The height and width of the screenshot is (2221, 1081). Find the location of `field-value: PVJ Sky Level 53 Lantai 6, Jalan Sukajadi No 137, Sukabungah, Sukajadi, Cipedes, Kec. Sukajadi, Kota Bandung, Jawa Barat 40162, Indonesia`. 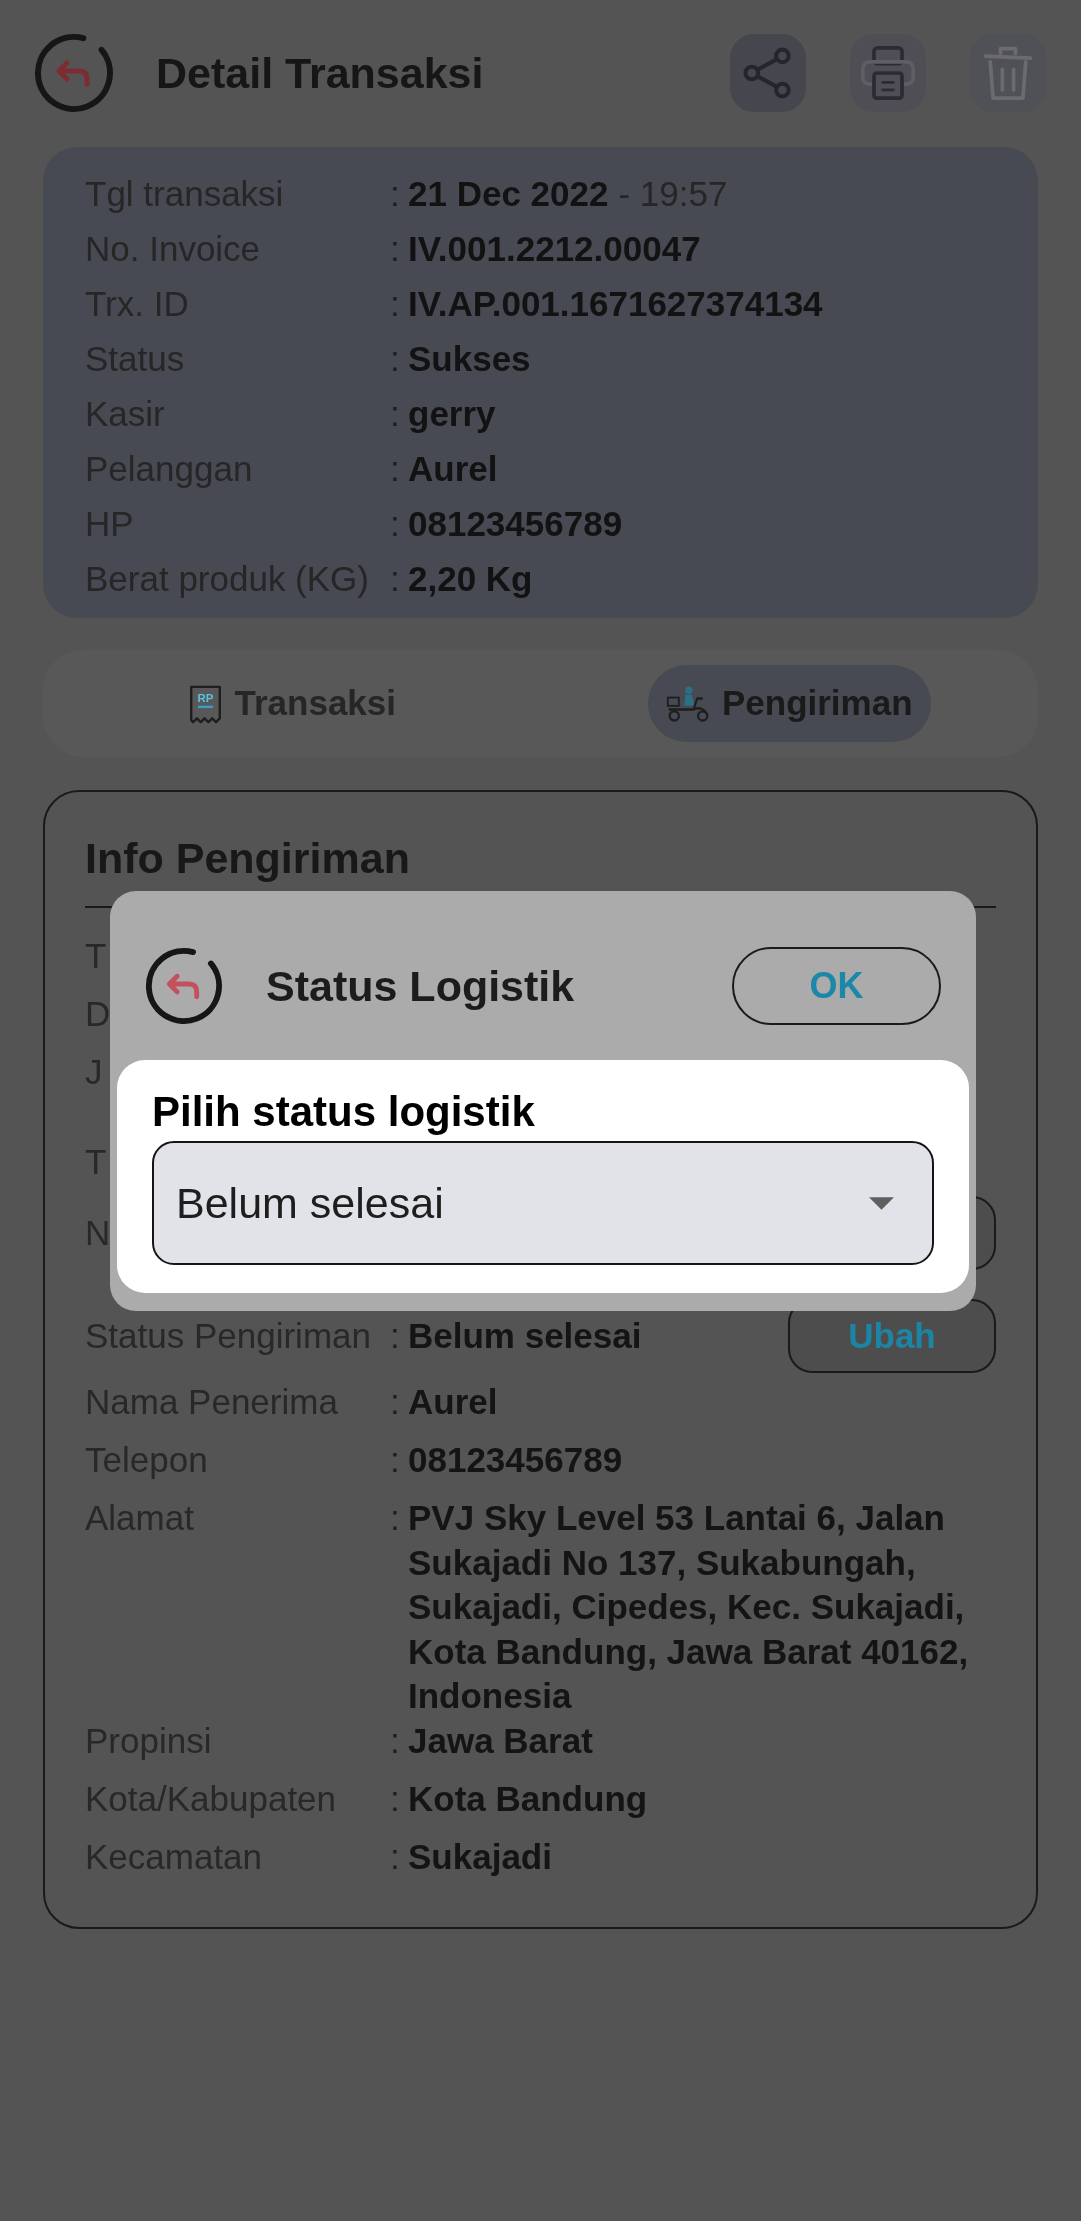

field-value: PVJ Sky Level 53 Lantai 6, Jalan Sukajadi No 137, Sukabungah, Sukajadi, Cipedes, Kec. Sukajadi, Kota Bandung, Jawa Barat 40162, Indonesia is located at coordinates (689, 1607).